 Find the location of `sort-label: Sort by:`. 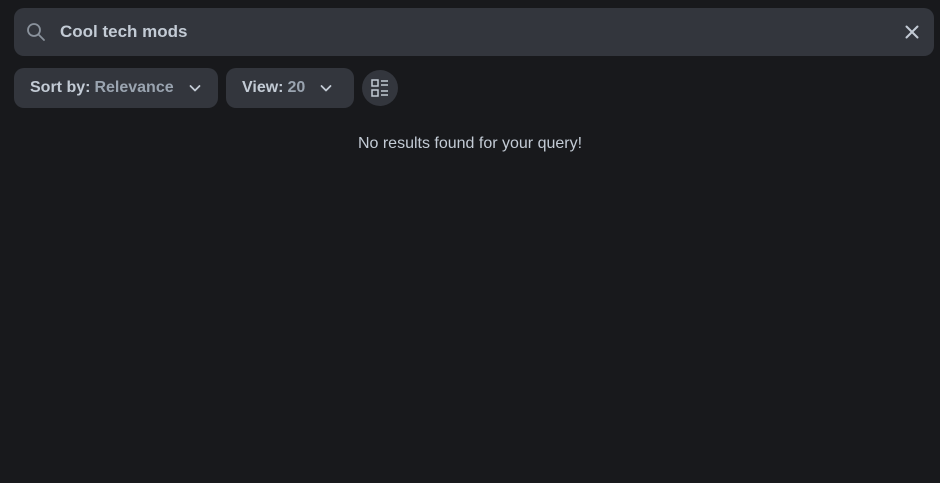

sort-label: Sort by: is located at coordinates (60, 87).